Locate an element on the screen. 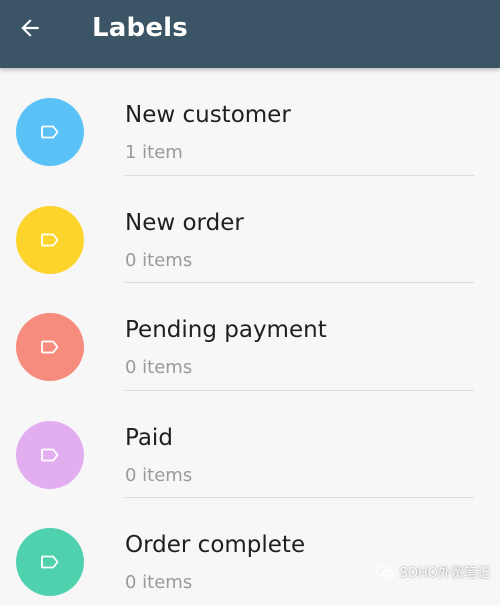 Image resolution: width=500 pixels, height=606 pixels. label-name: New order is located at coordinates (184, 223).